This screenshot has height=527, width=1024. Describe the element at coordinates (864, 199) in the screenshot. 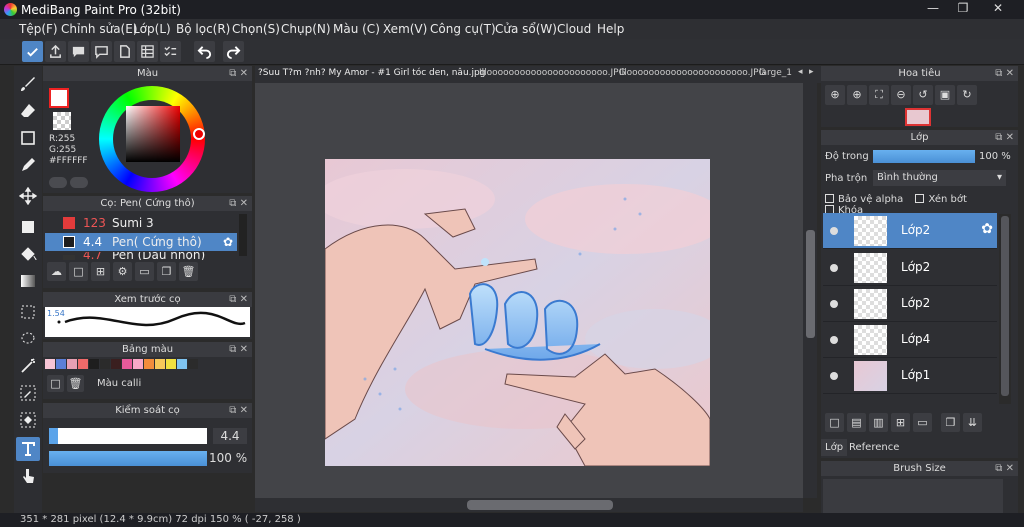

I see `protect-alpha-checkbox: Bảo vệ alpha` at that location.